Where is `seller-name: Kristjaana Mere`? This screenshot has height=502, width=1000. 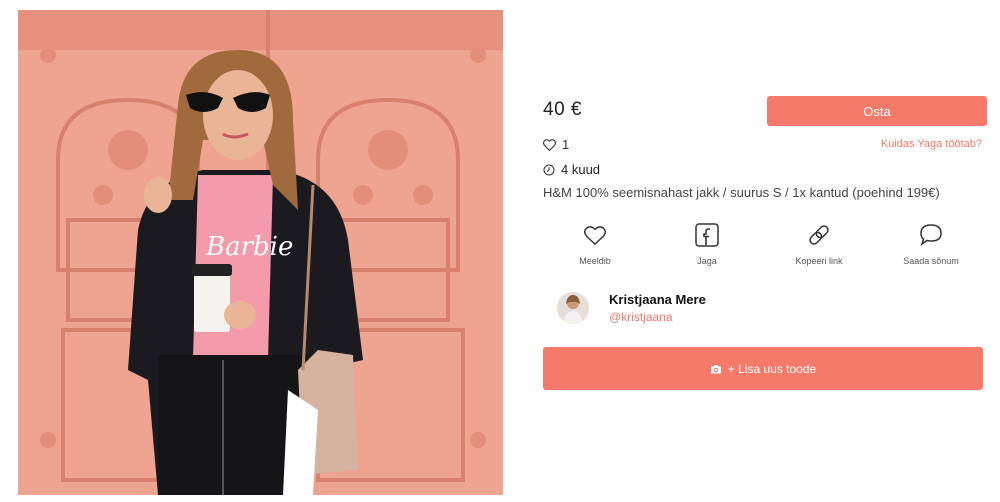
seller-name: Kristjaana Mere is located at coordinates (657, 299).